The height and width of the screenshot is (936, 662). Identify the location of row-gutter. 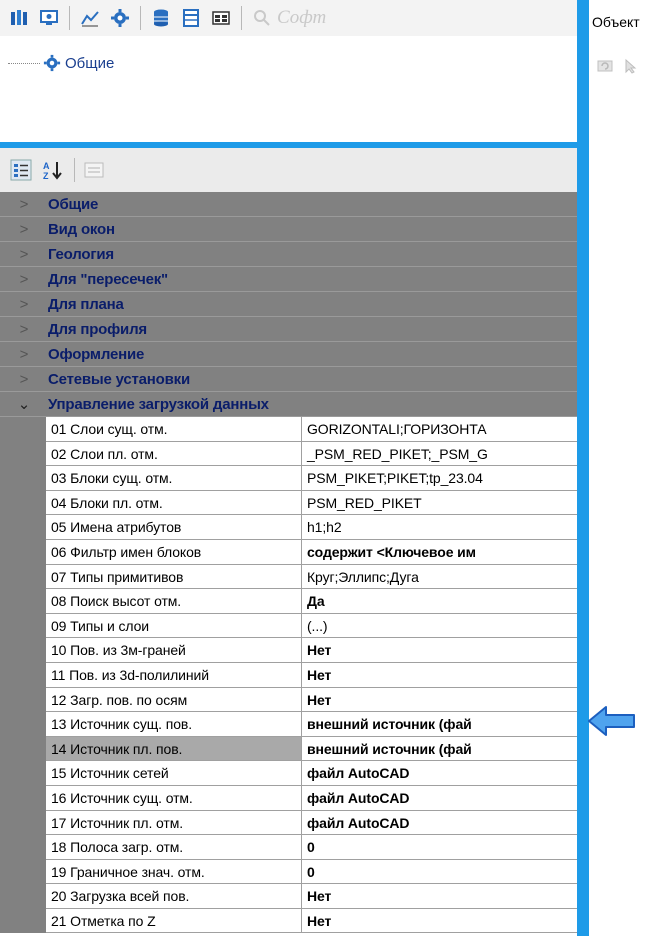
(23, 650).